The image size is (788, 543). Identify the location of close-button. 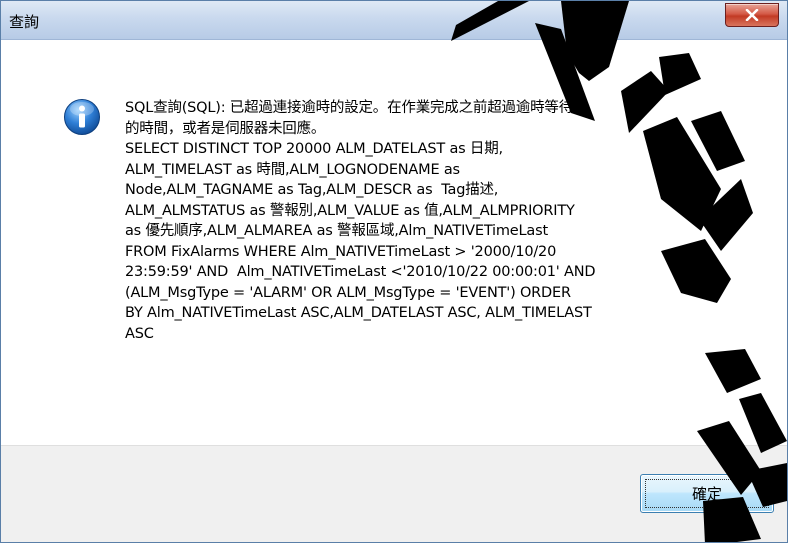
(752, 15).